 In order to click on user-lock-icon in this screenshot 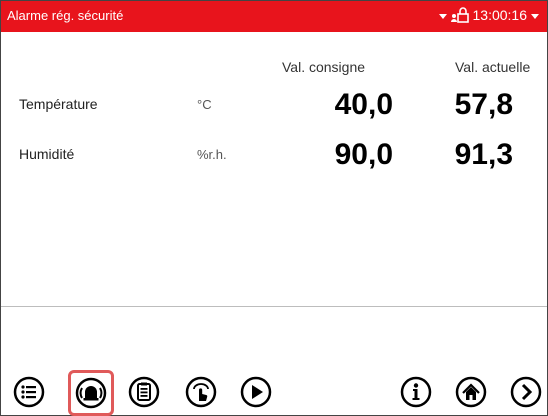, I will do `click(459, 15)`.